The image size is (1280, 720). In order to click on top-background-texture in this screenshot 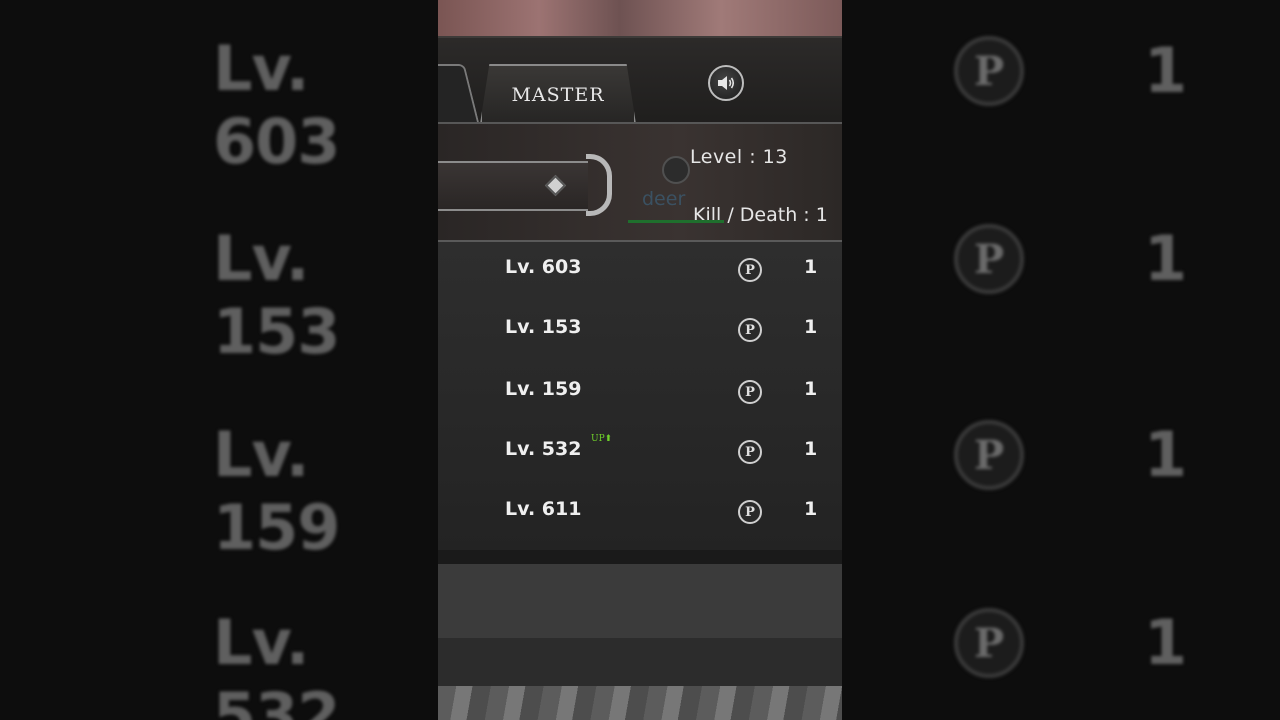, I will do `click(640, 18)`.